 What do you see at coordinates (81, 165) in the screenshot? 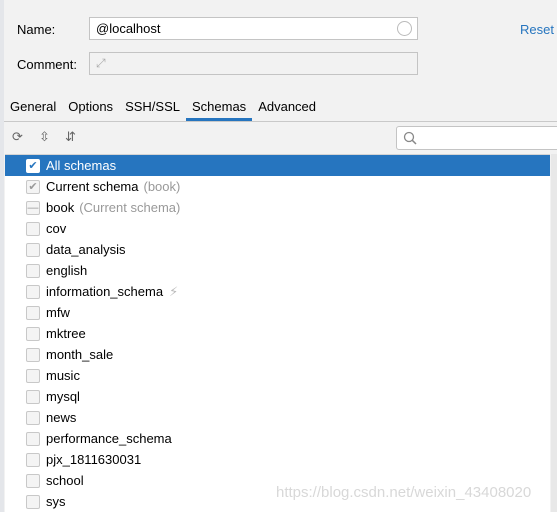
I see `schema-label: All schemas` at bounding box center [81, 165].